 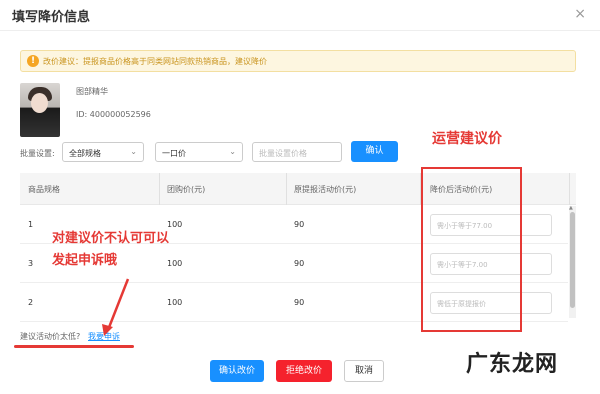 What do you see at coordinates (74, 346) in the screenshot?
I see `annotation-underline` at bounding box center [74, 346].